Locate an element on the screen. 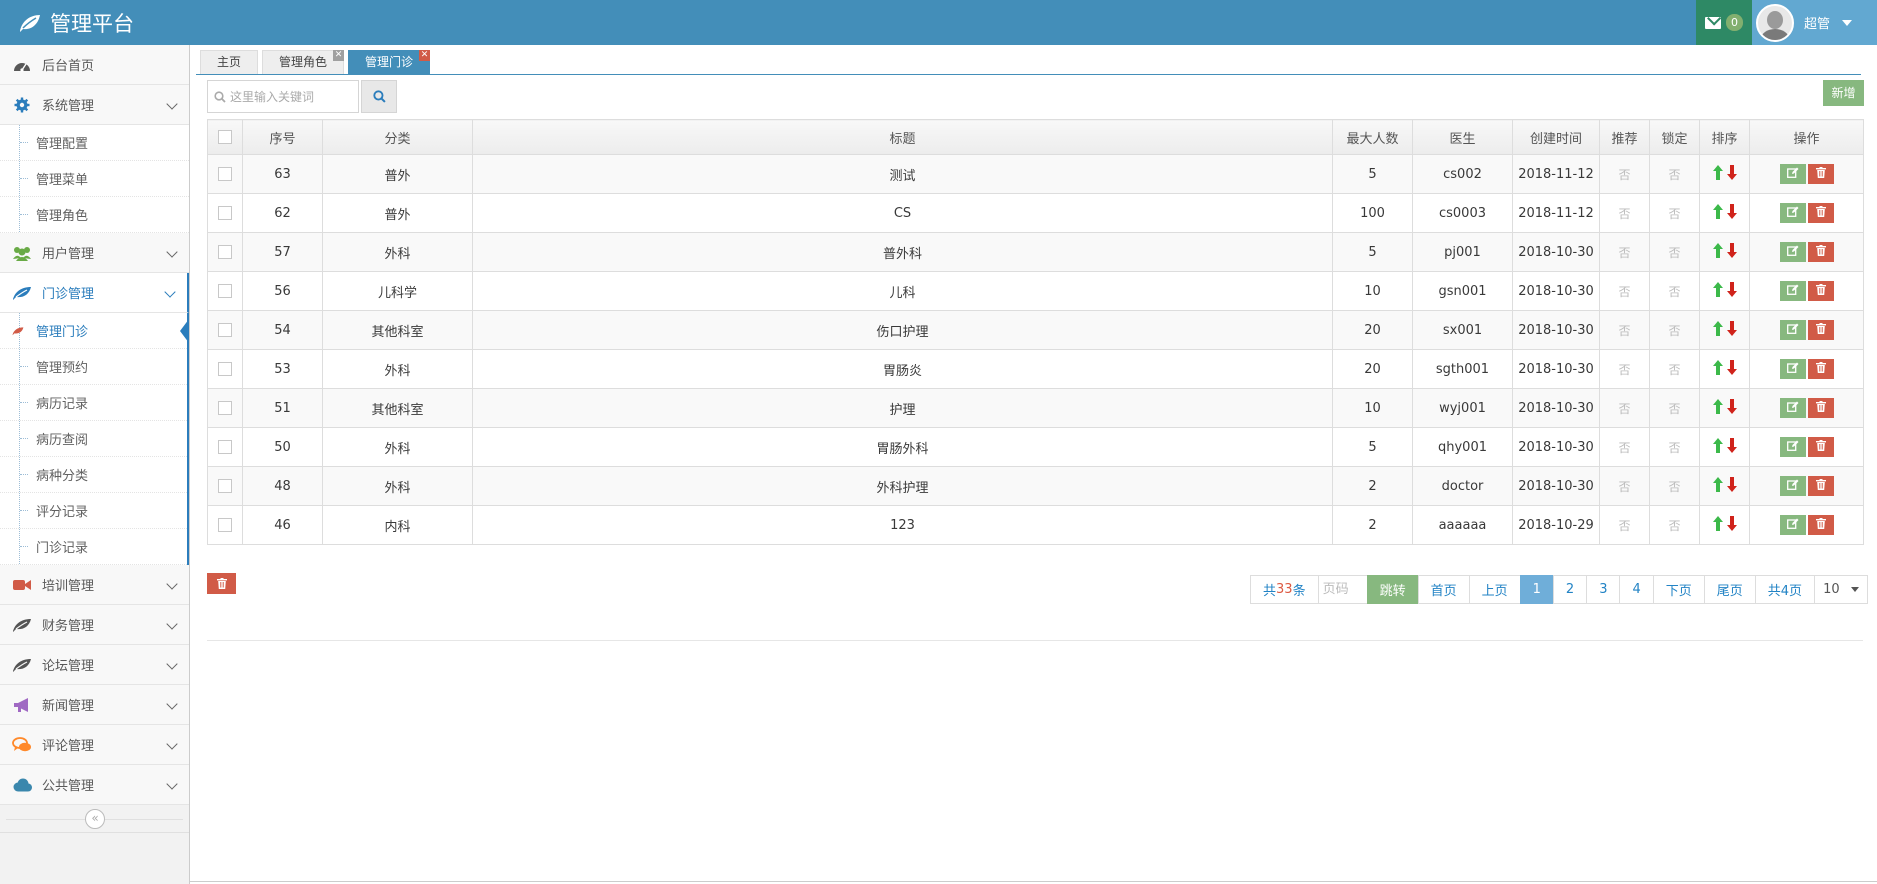 This screenshot has width=1877, height=884. page-button-4: 4 is located at coordinates (1636, 589).